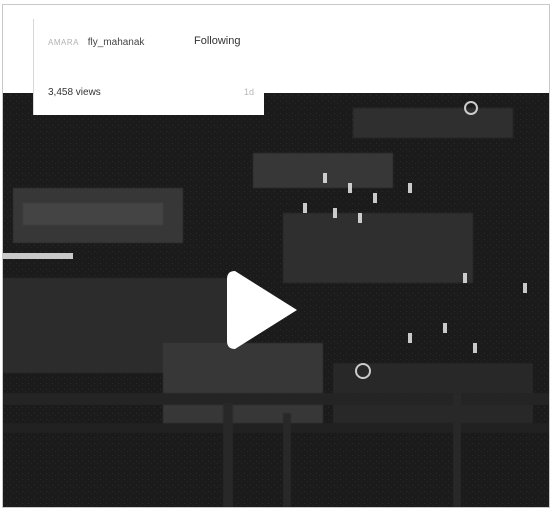  What do you see at coordinates (249, 92) in the screenshot?
I see `post-age: 1d` at bounding box center [249, 92].